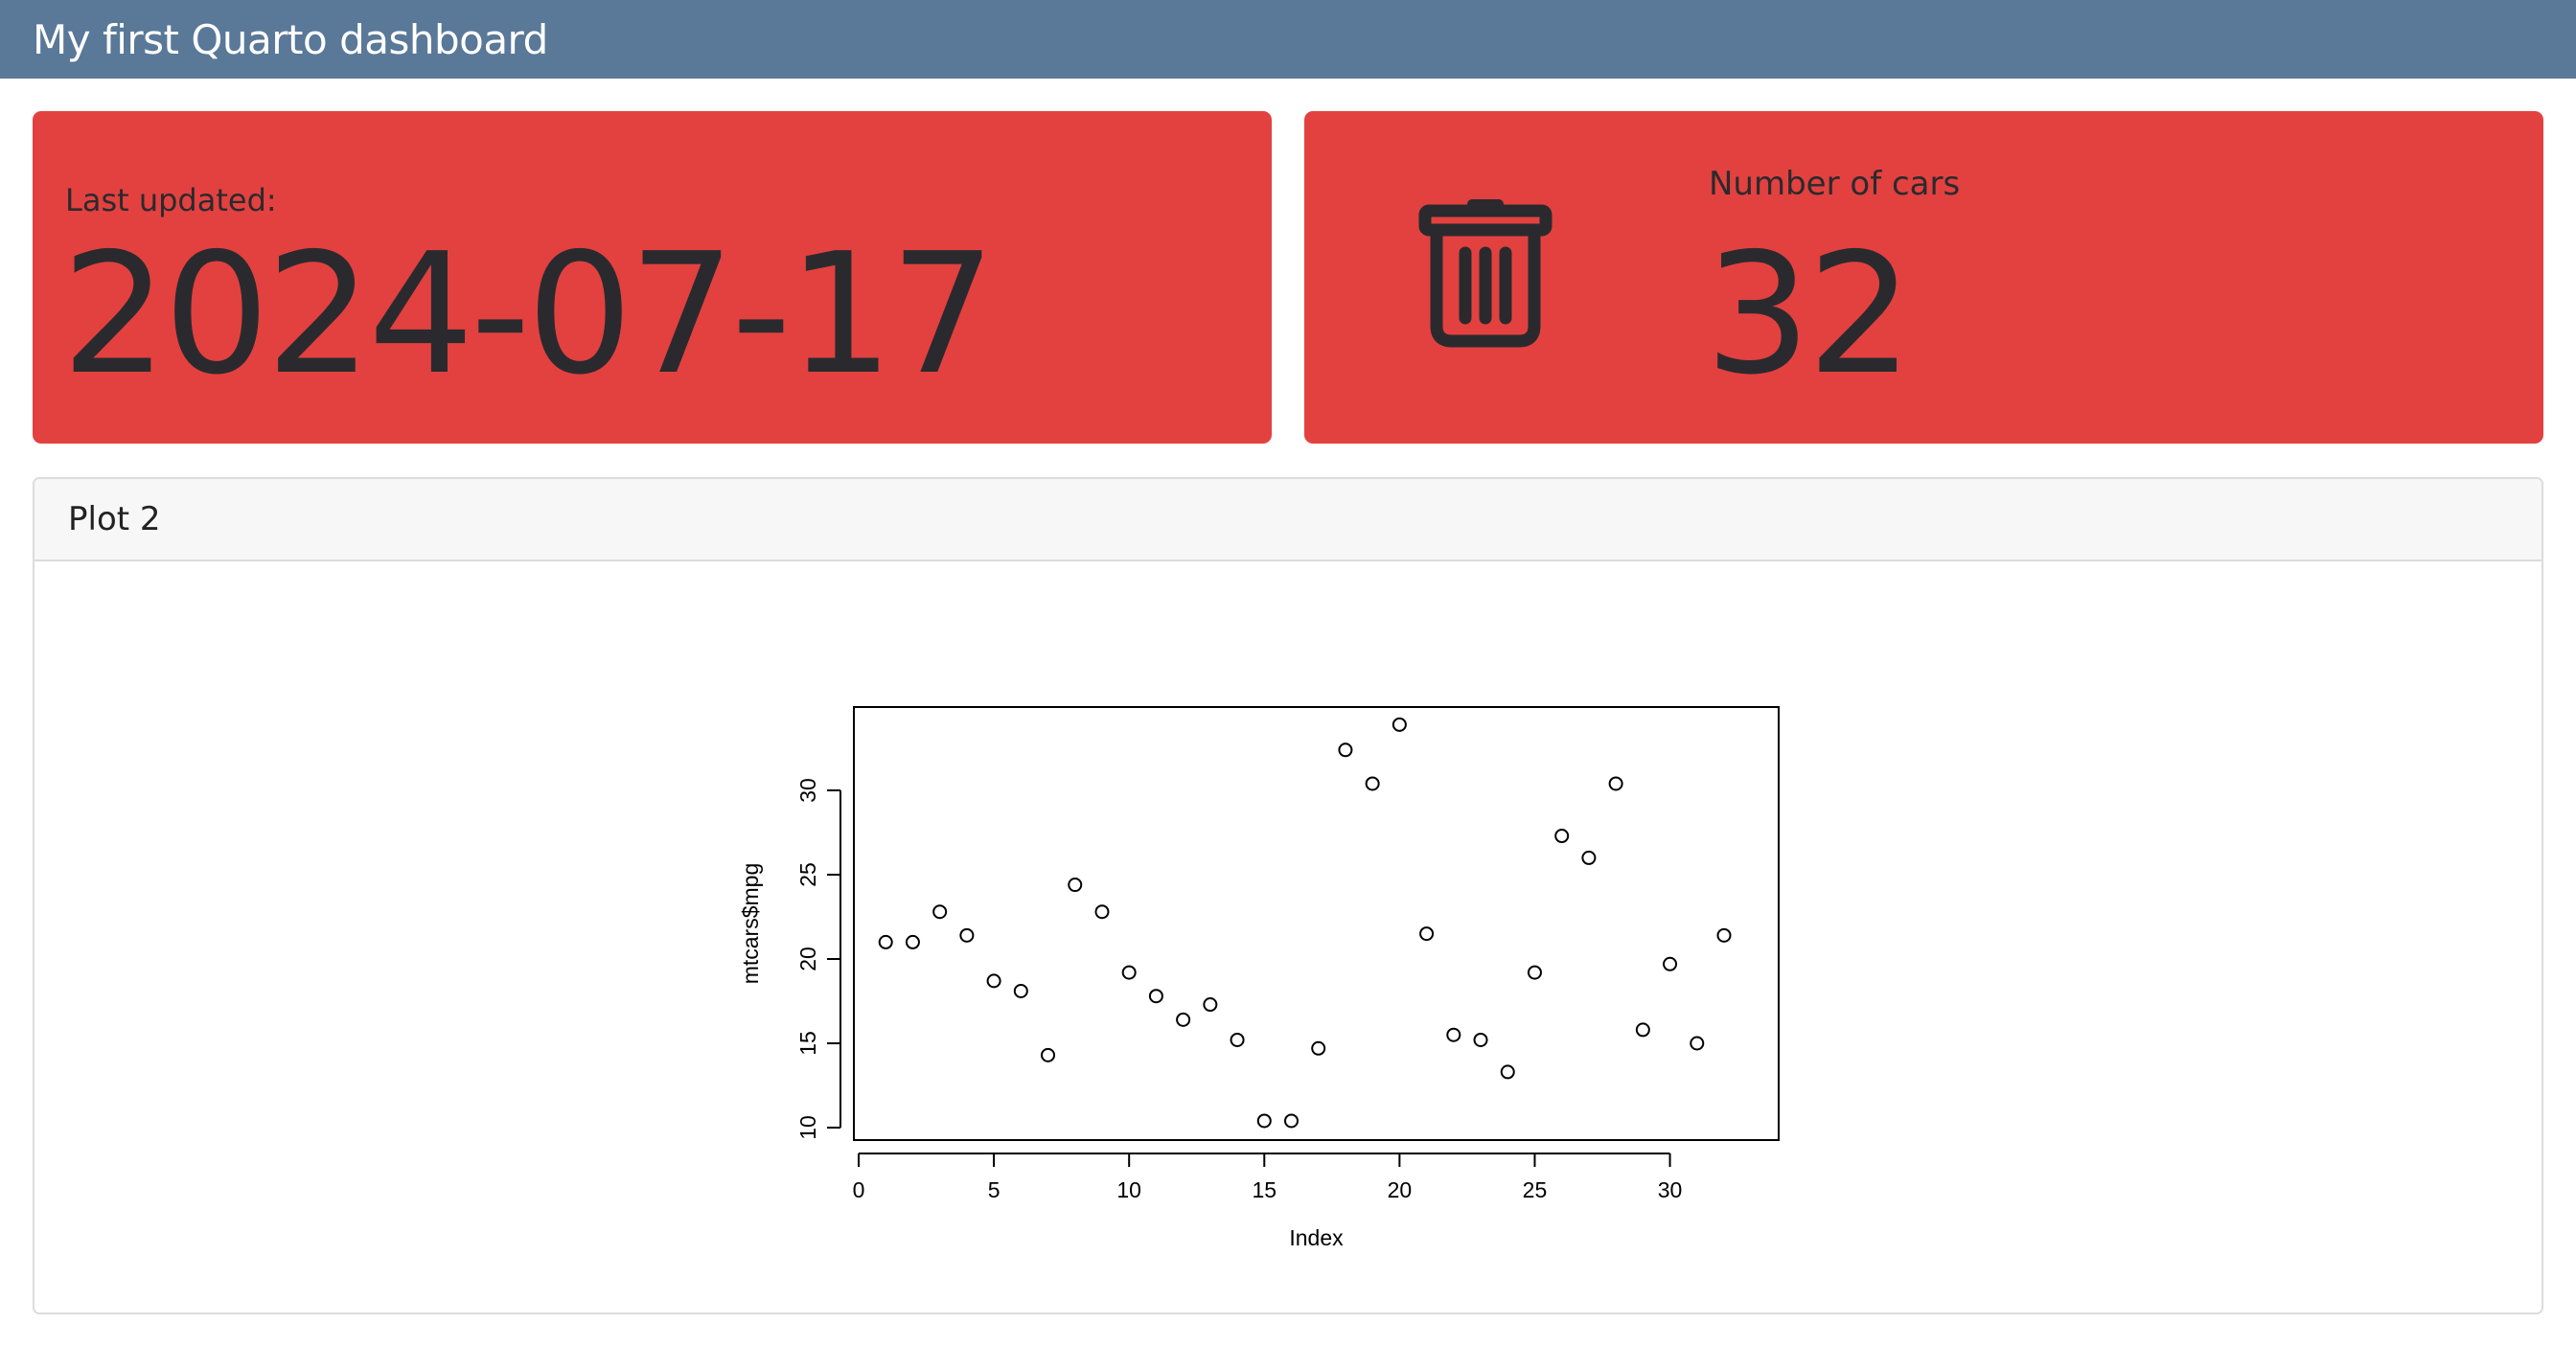 The width and height of the screenshot is (2576, 1347). What do you see at coordinates (1288, 39) in the screenshot?
I see `navbar: My first Quarto dashboard` at bounding box center [1288, 39].